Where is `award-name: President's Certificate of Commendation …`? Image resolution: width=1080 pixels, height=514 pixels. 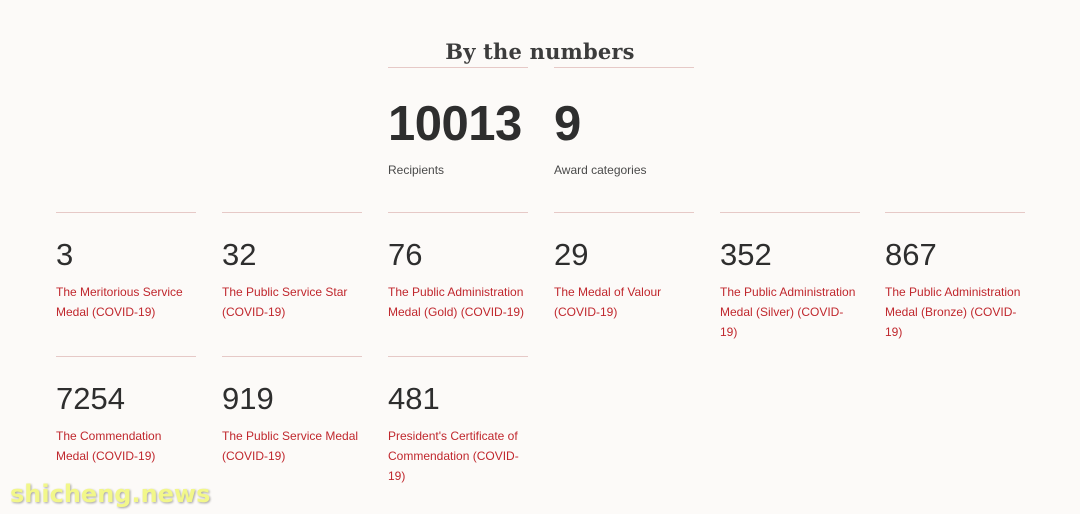
award-name: President's Certificate of Commendation … is located at coordinates (453, 456).